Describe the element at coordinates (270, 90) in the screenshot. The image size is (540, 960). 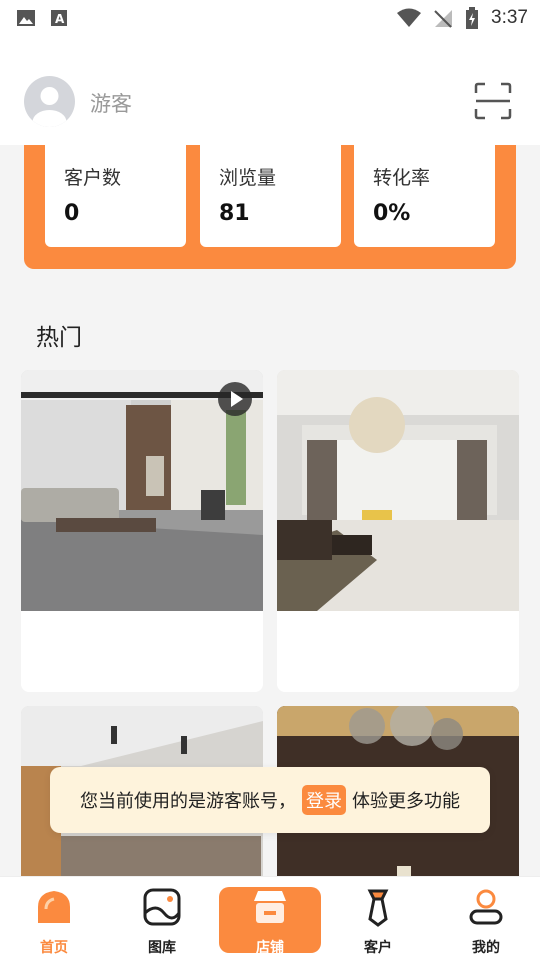
I see `profile-header: 游客` at that location.